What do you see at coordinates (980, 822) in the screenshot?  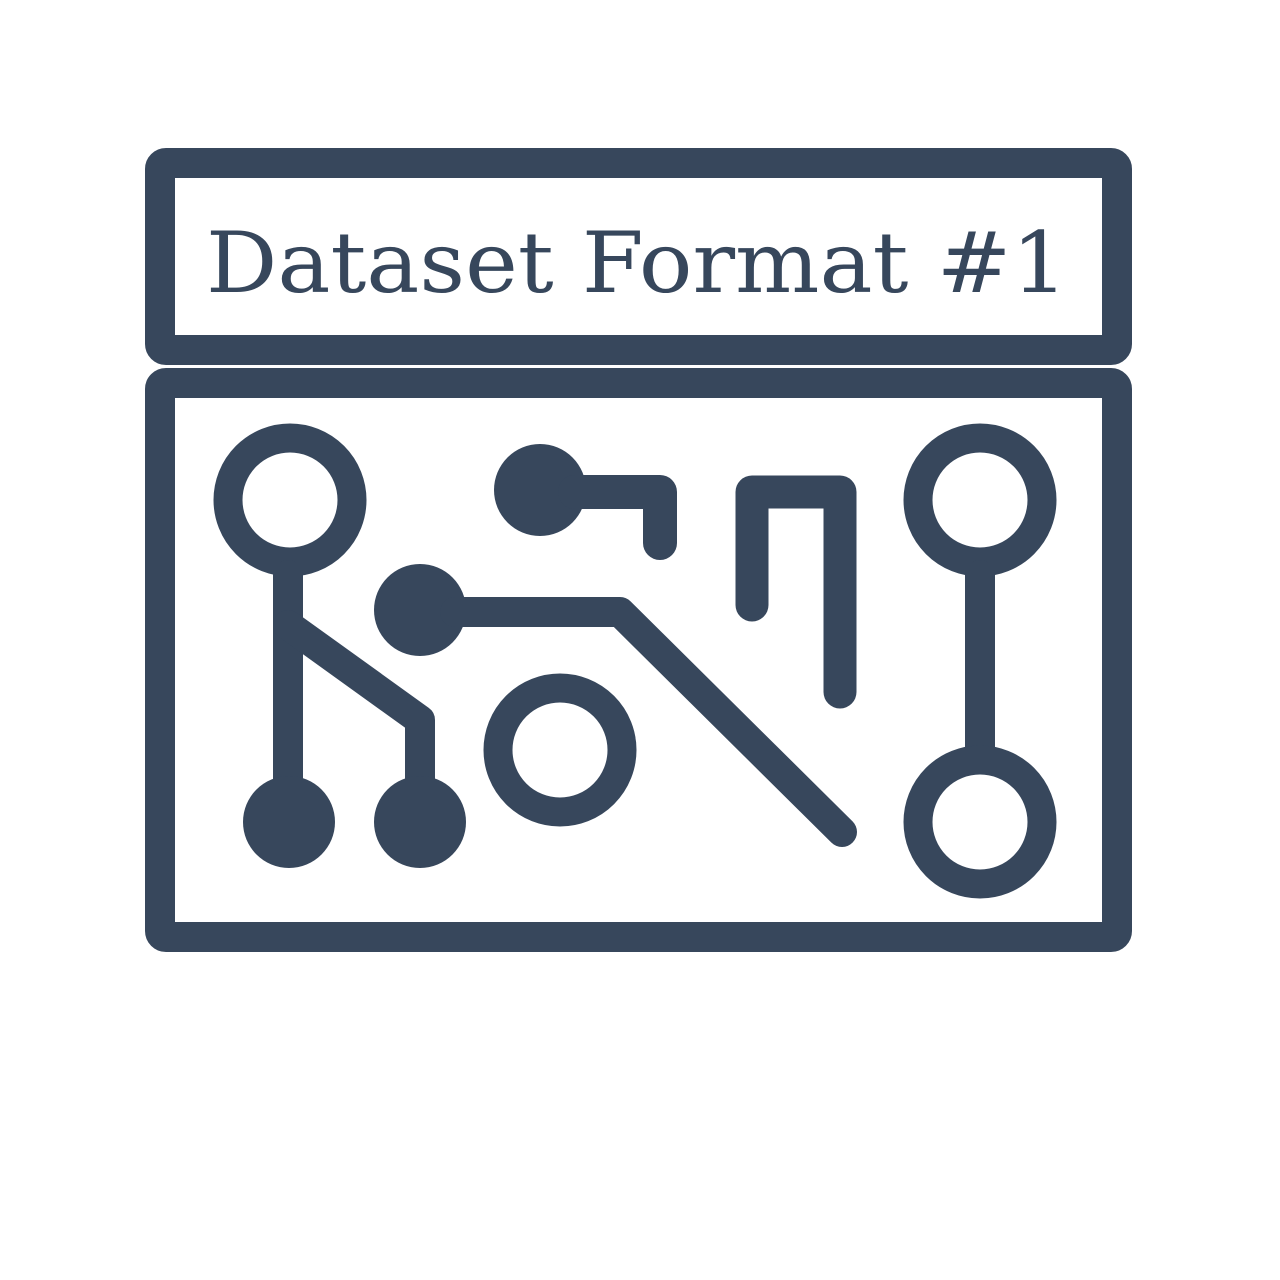 I see `hollow-node-bottom-right` at bounding box center [980, 822].